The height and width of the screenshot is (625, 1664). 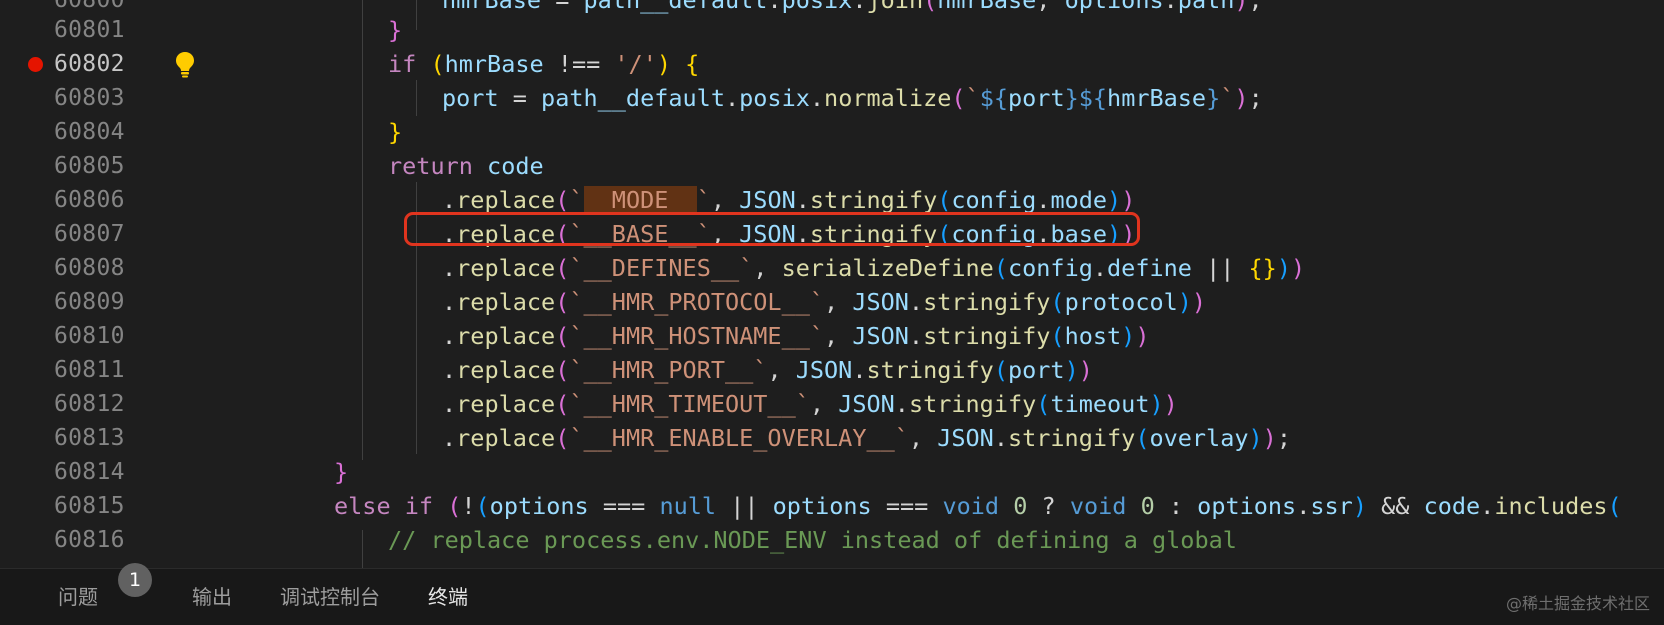 I want to click on code-line: 60804 }, so click(x=832, y=132).